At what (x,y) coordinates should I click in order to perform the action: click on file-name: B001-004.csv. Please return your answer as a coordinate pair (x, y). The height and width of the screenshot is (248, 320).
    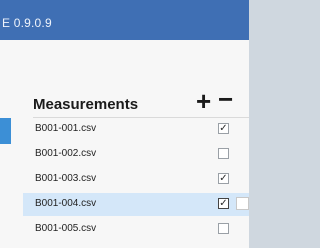
    Looking at the image, I should click on (66, 203).